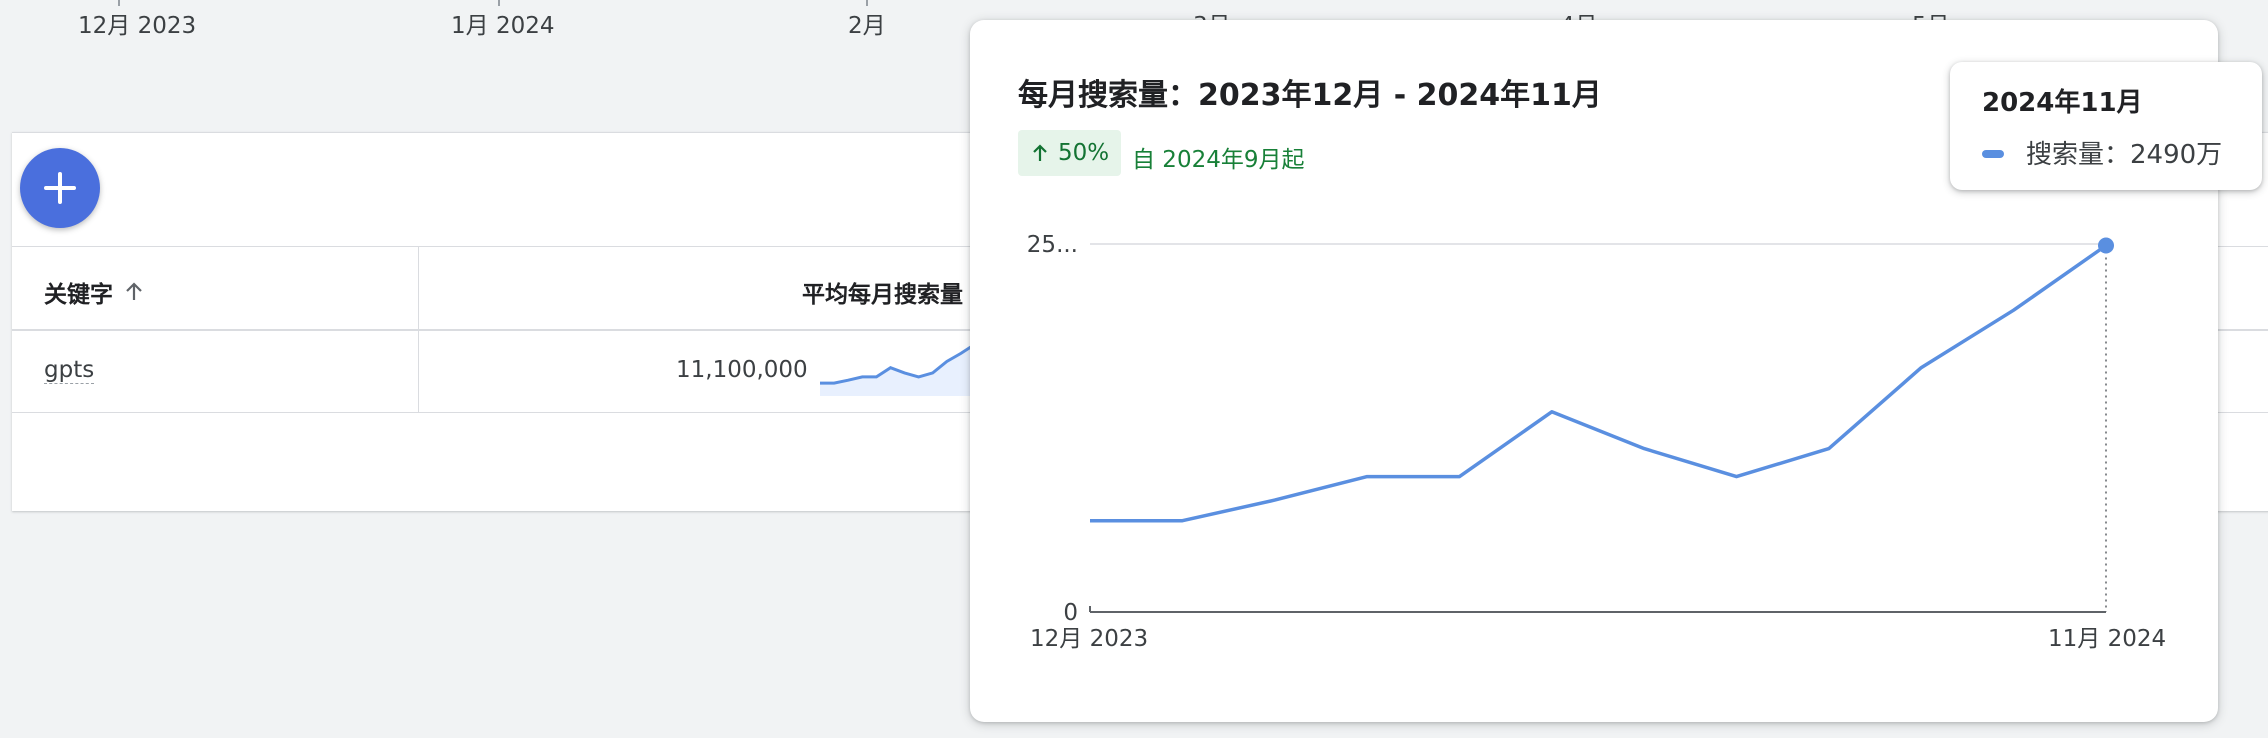 The image size is (2268, 738). Describe the element at coordinates (2106, 245) in the screenshot. I see `highlighted-data-point` at that location.